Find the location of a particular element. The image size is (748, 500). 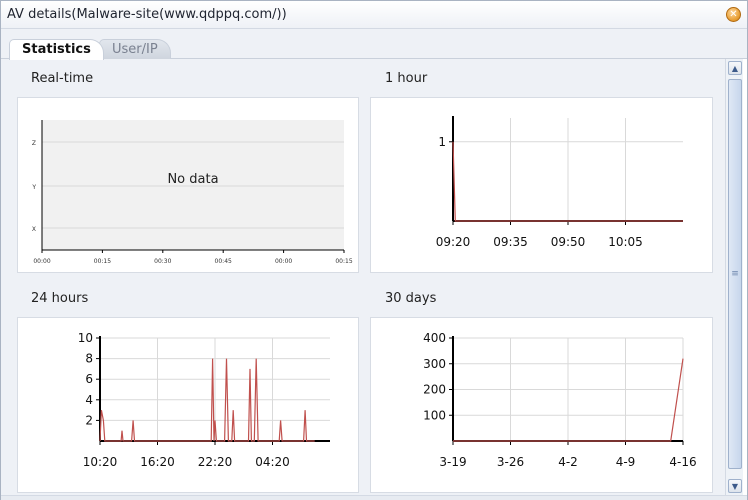

y-tick-label: 10 is located at coordinates (85, 338).